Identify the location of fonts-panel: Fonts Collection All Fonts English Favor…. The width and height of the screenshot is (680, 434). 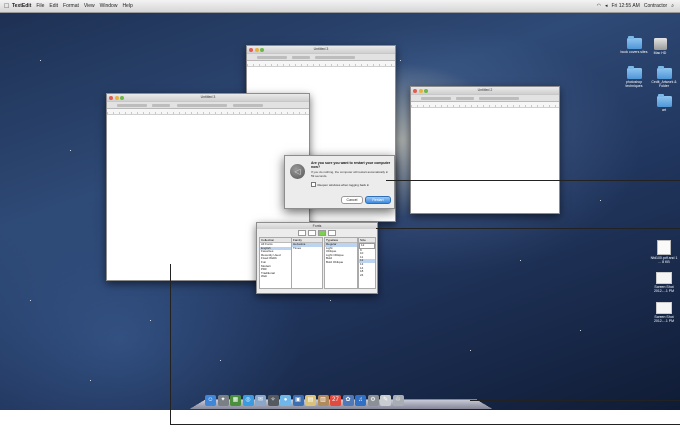
(317, 258).